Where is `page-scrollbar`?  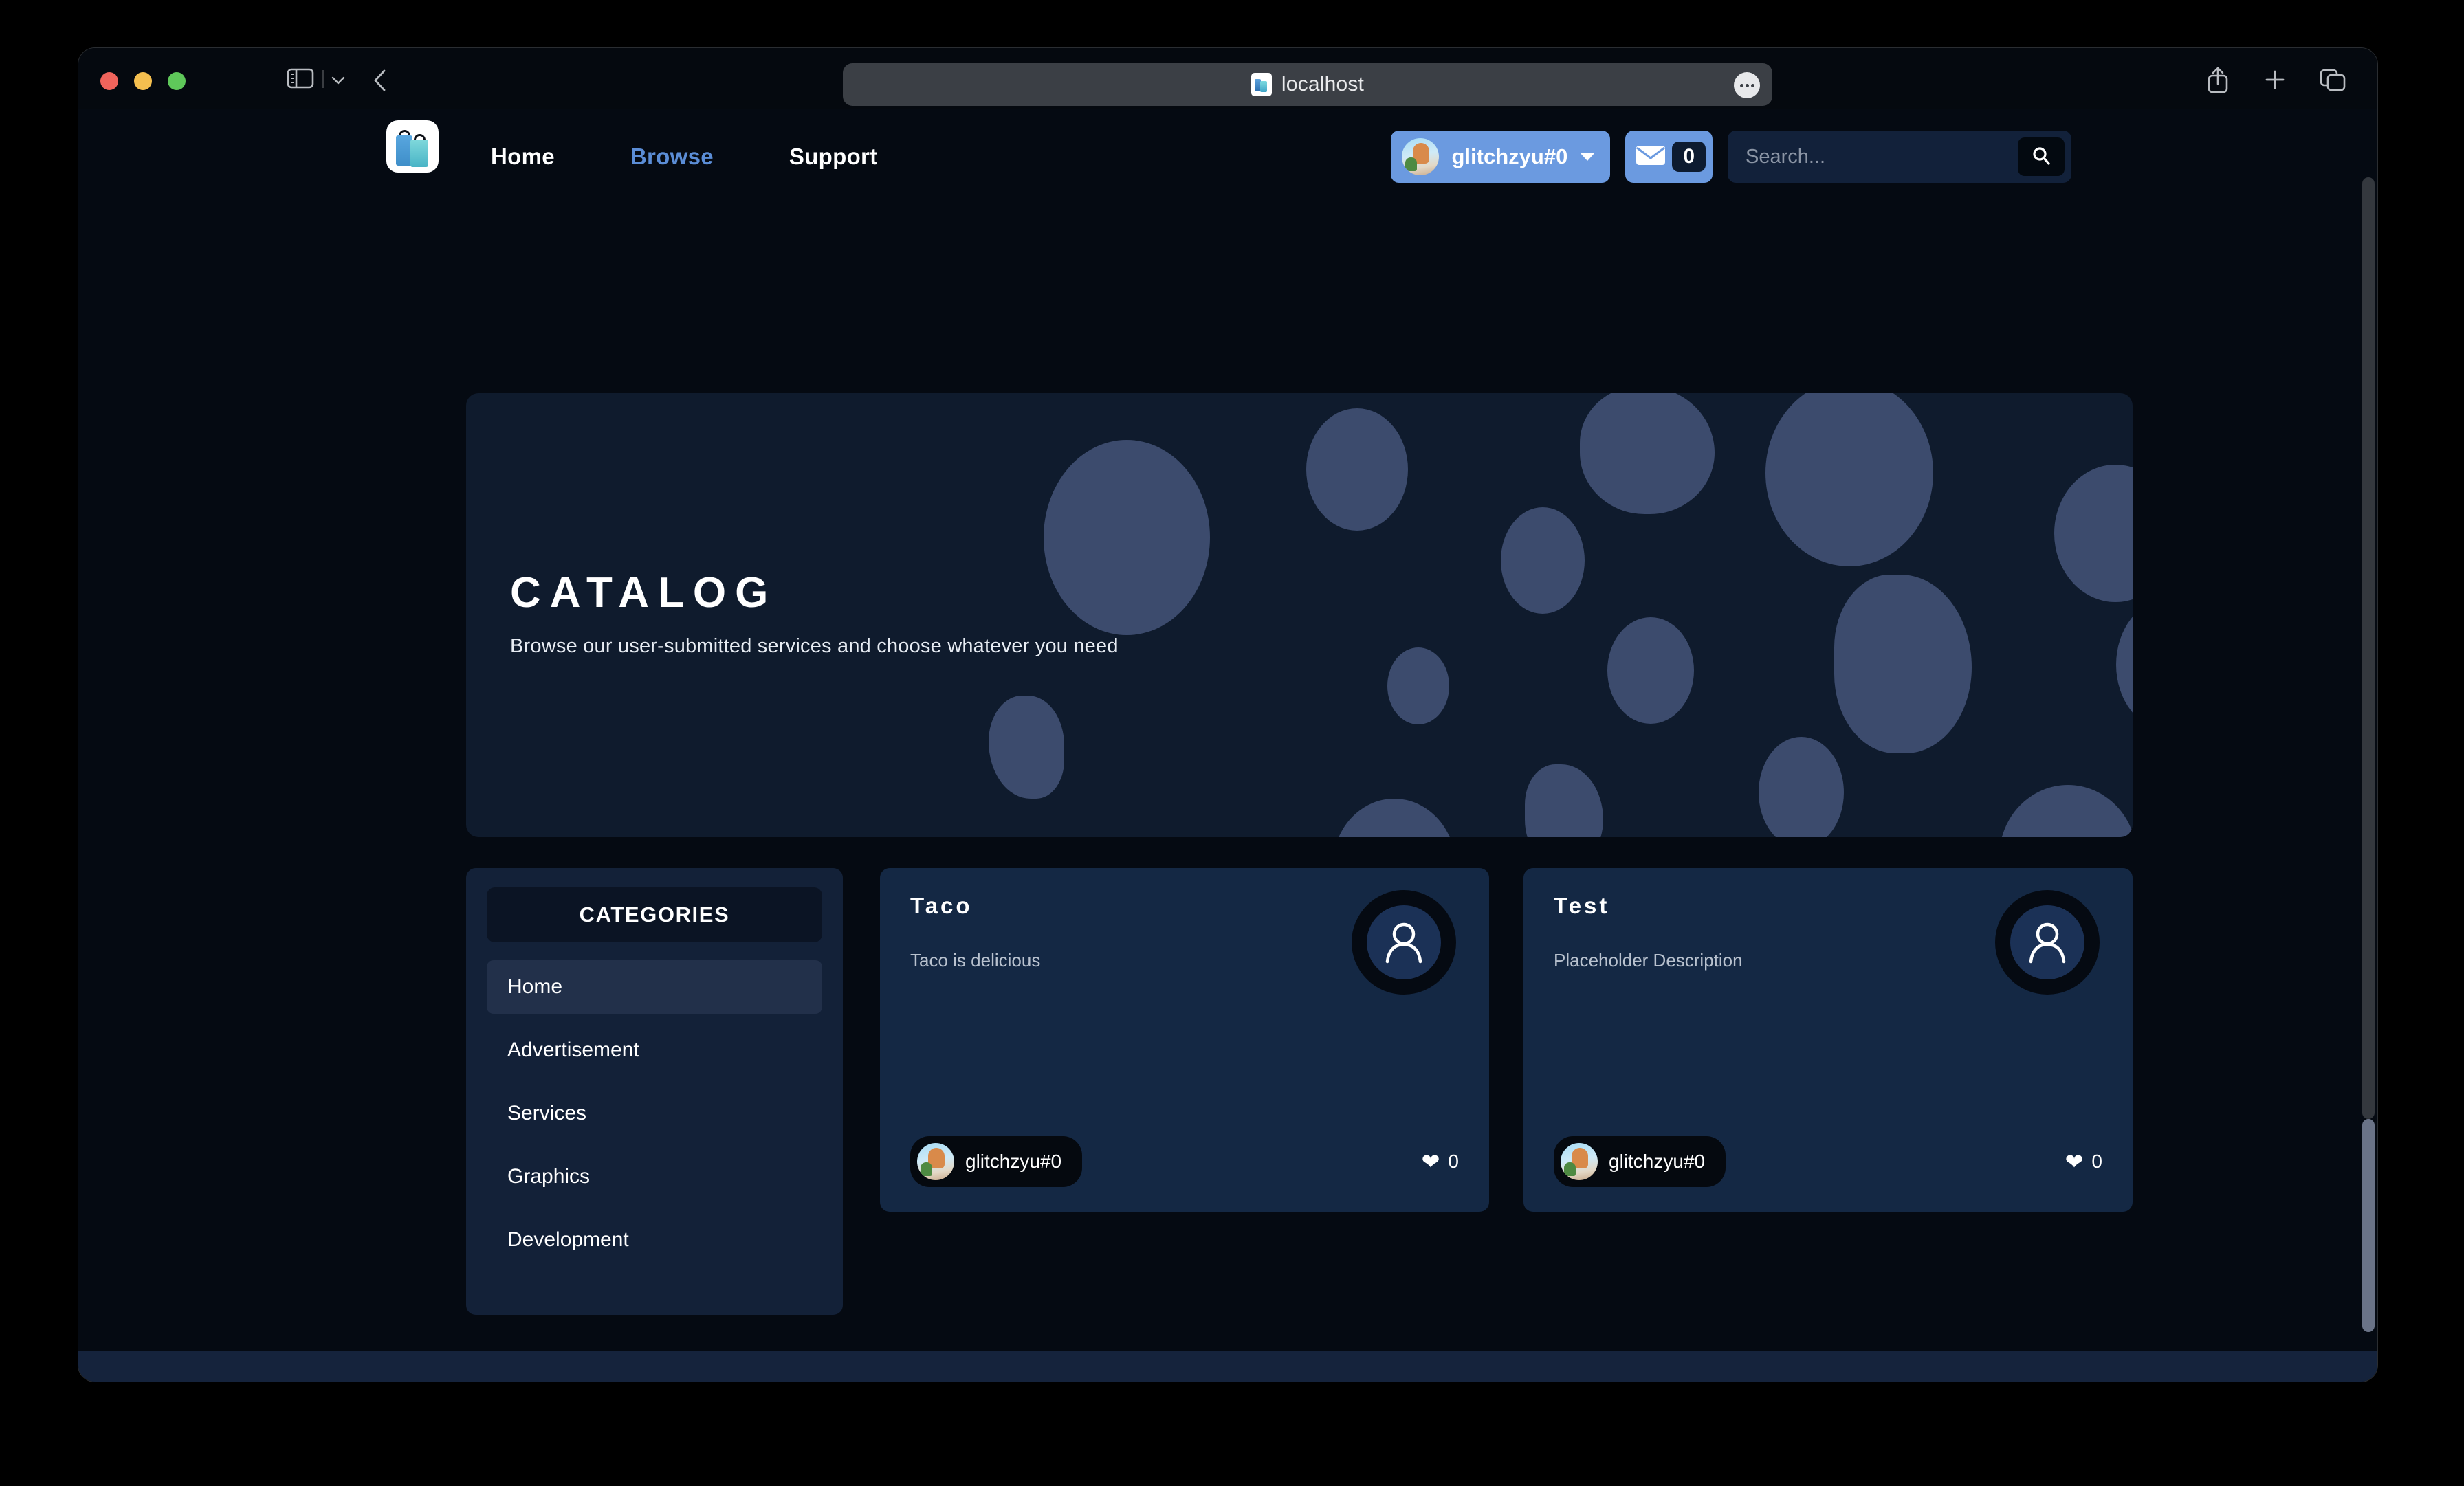 page-scrollbar is located at coordinates (2368, 745).